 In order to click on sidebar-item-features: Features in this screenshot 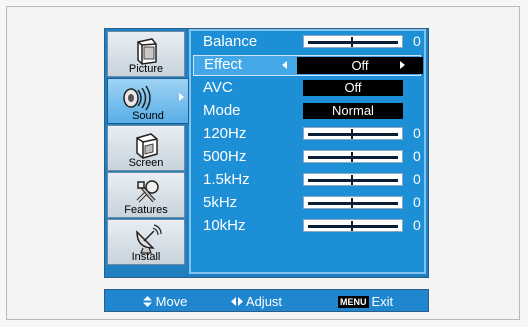, I will do `click(146, 195)`.